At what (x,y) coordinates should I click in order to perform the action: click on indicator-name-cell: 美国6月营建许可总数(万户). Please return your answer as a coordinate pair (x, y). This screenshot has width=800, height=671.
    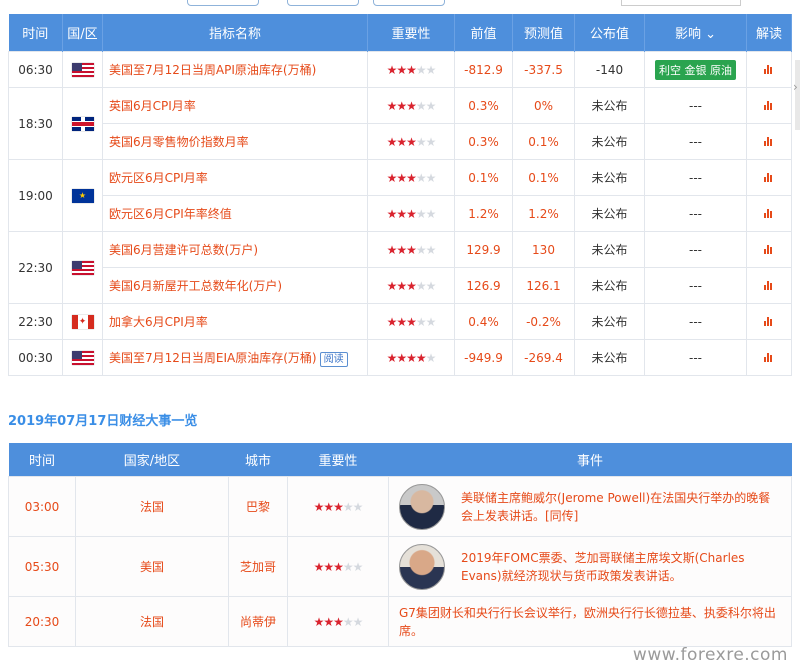
    Looking at the image, I should click on (235, 249).